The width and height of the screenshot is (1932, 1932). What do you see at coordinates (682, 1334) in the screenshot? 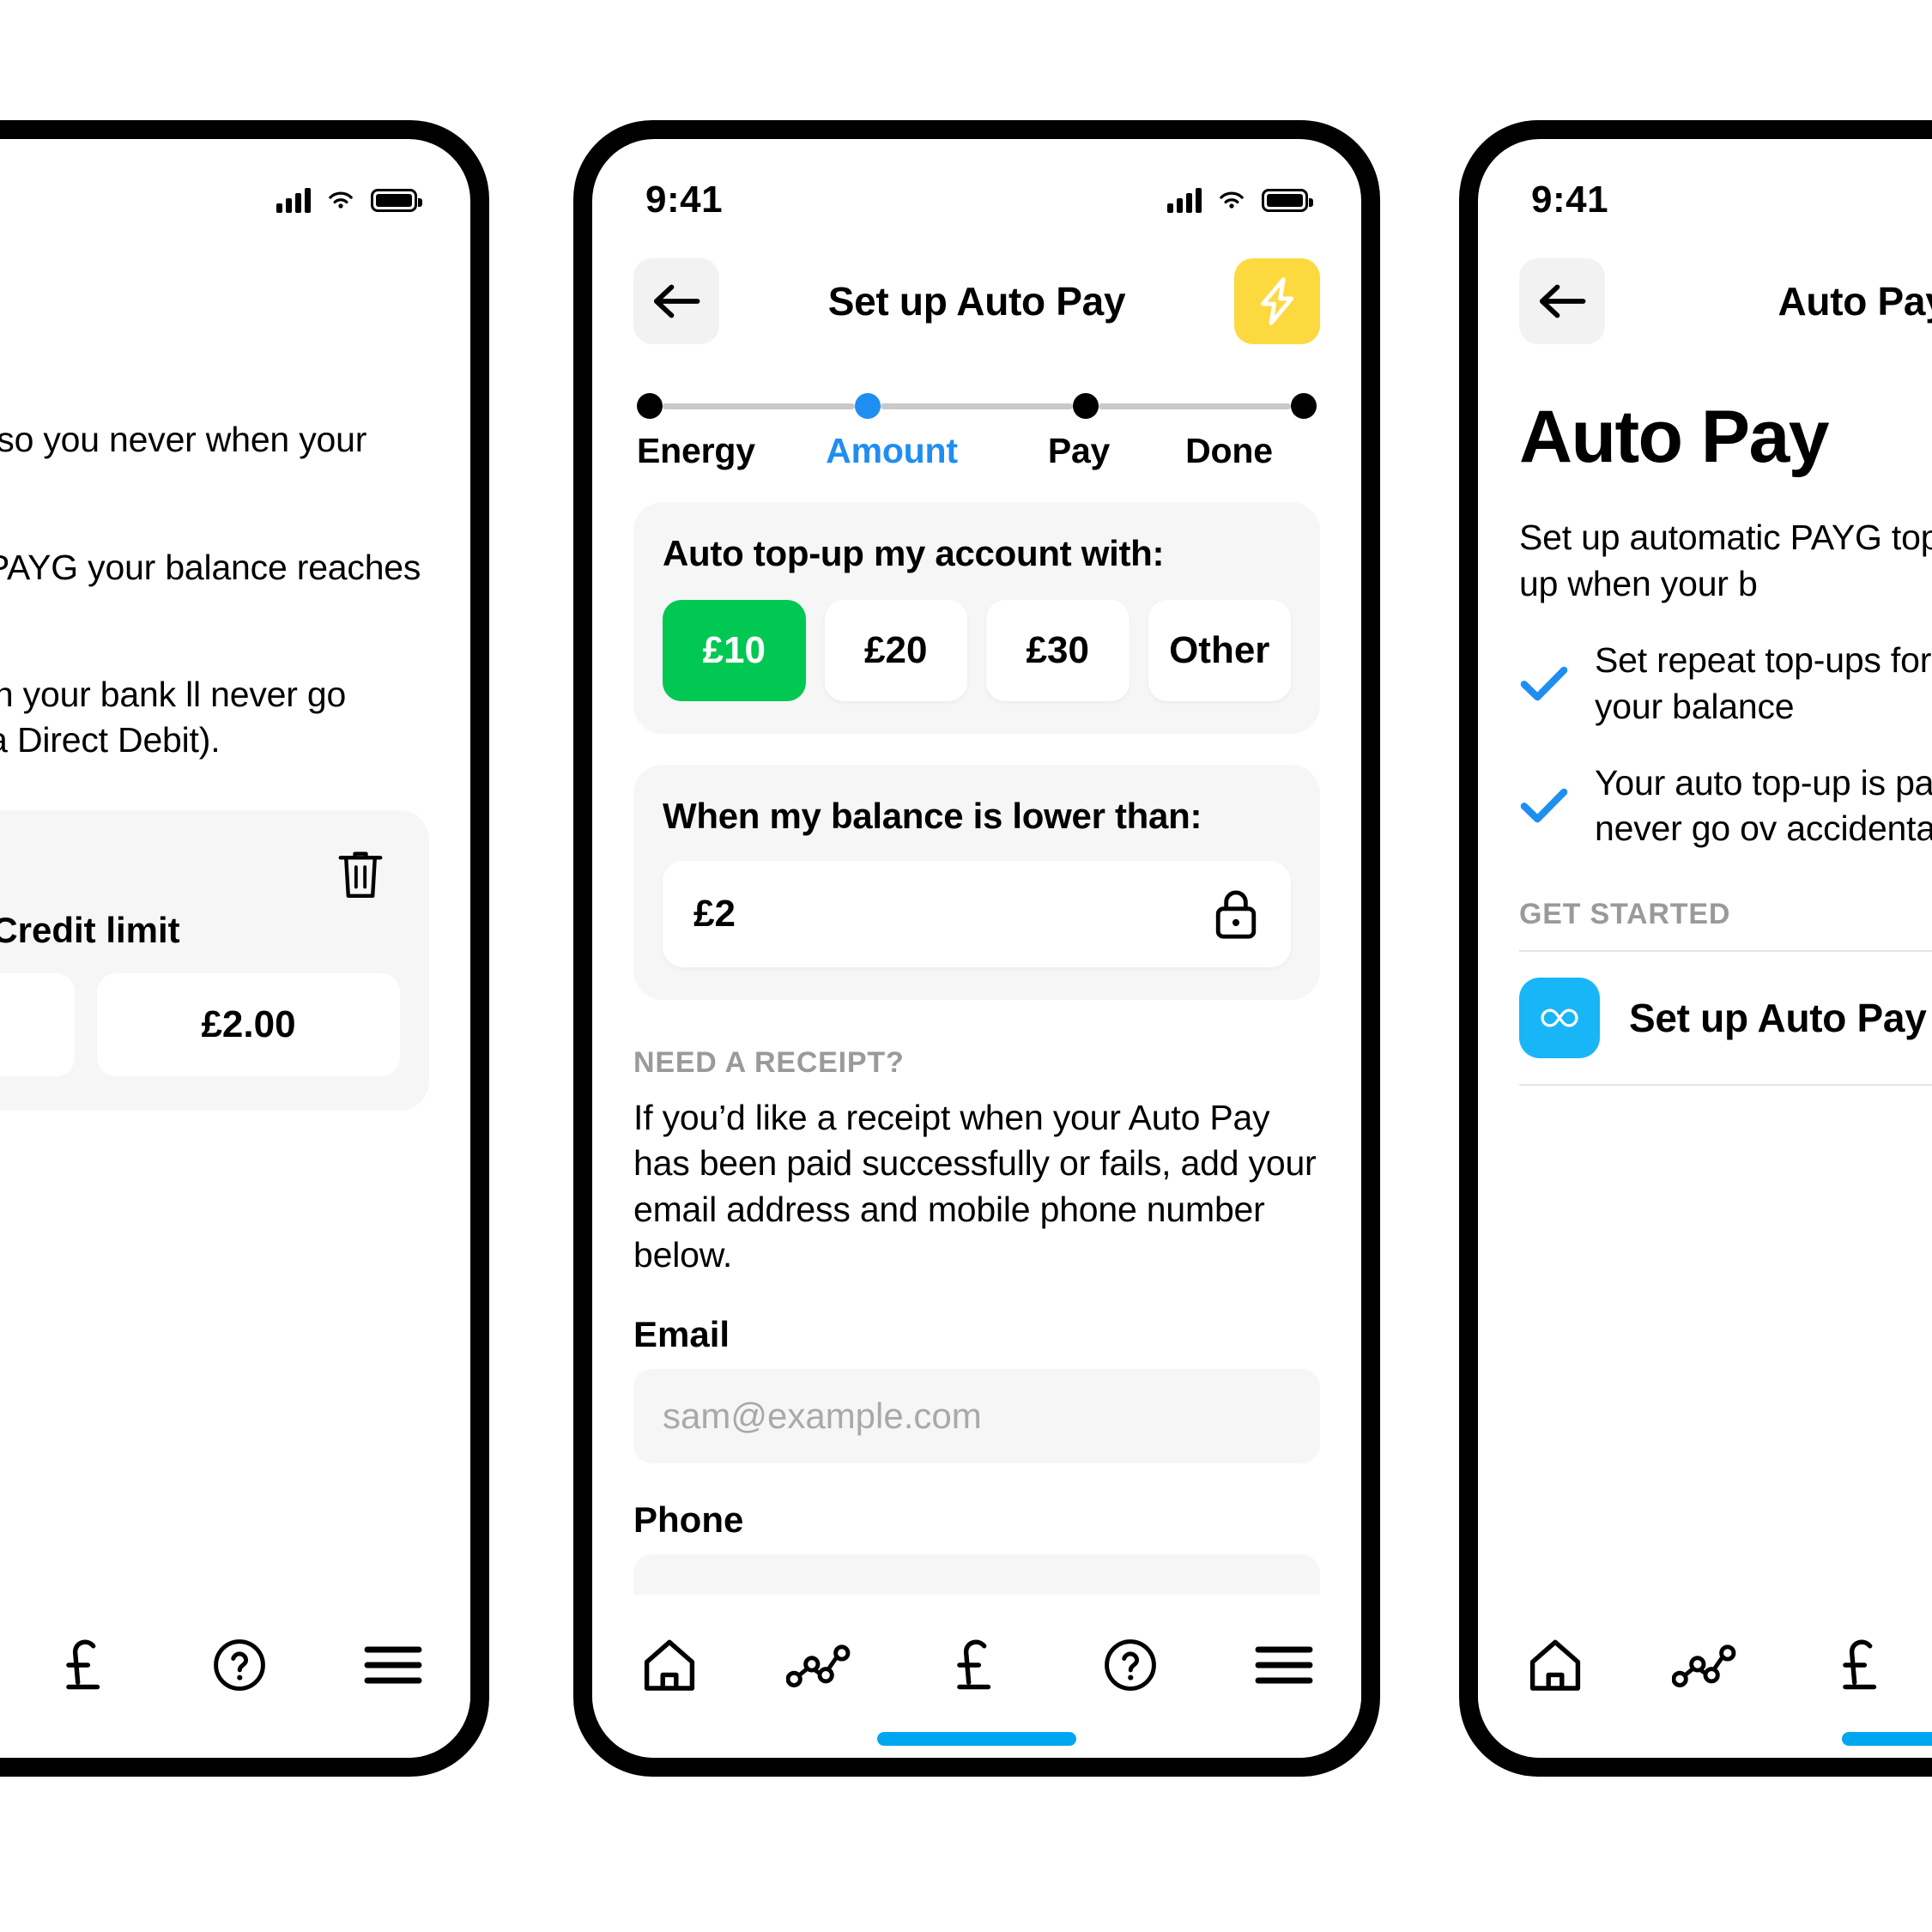
I see `email-label: Email` at bounding box center [682, 1334].